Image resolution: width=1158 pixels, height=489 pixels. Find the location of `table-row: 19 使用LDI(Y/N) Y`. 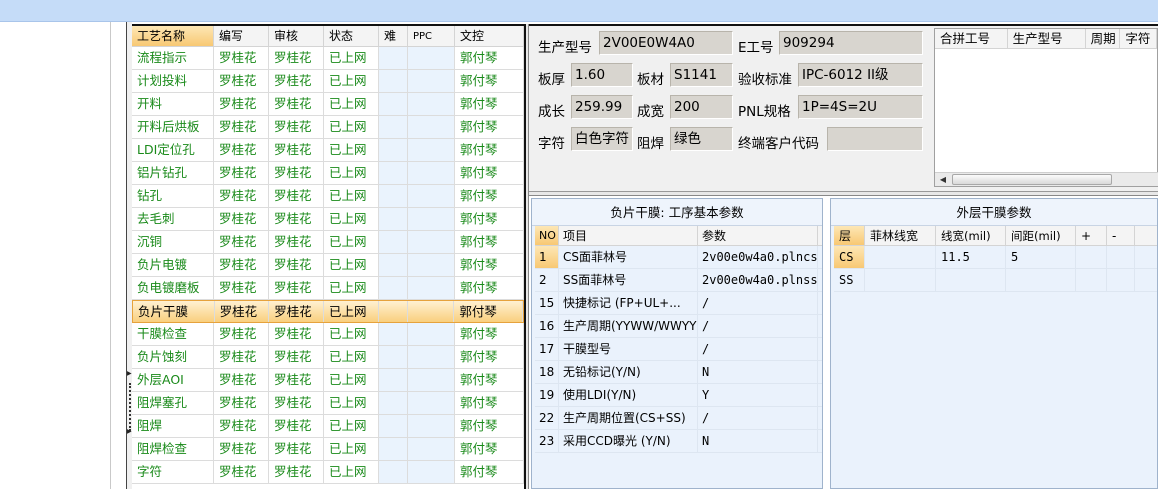

table-row: 19 使用LDI(Y/N) Y is located at coordinates (678, 395).